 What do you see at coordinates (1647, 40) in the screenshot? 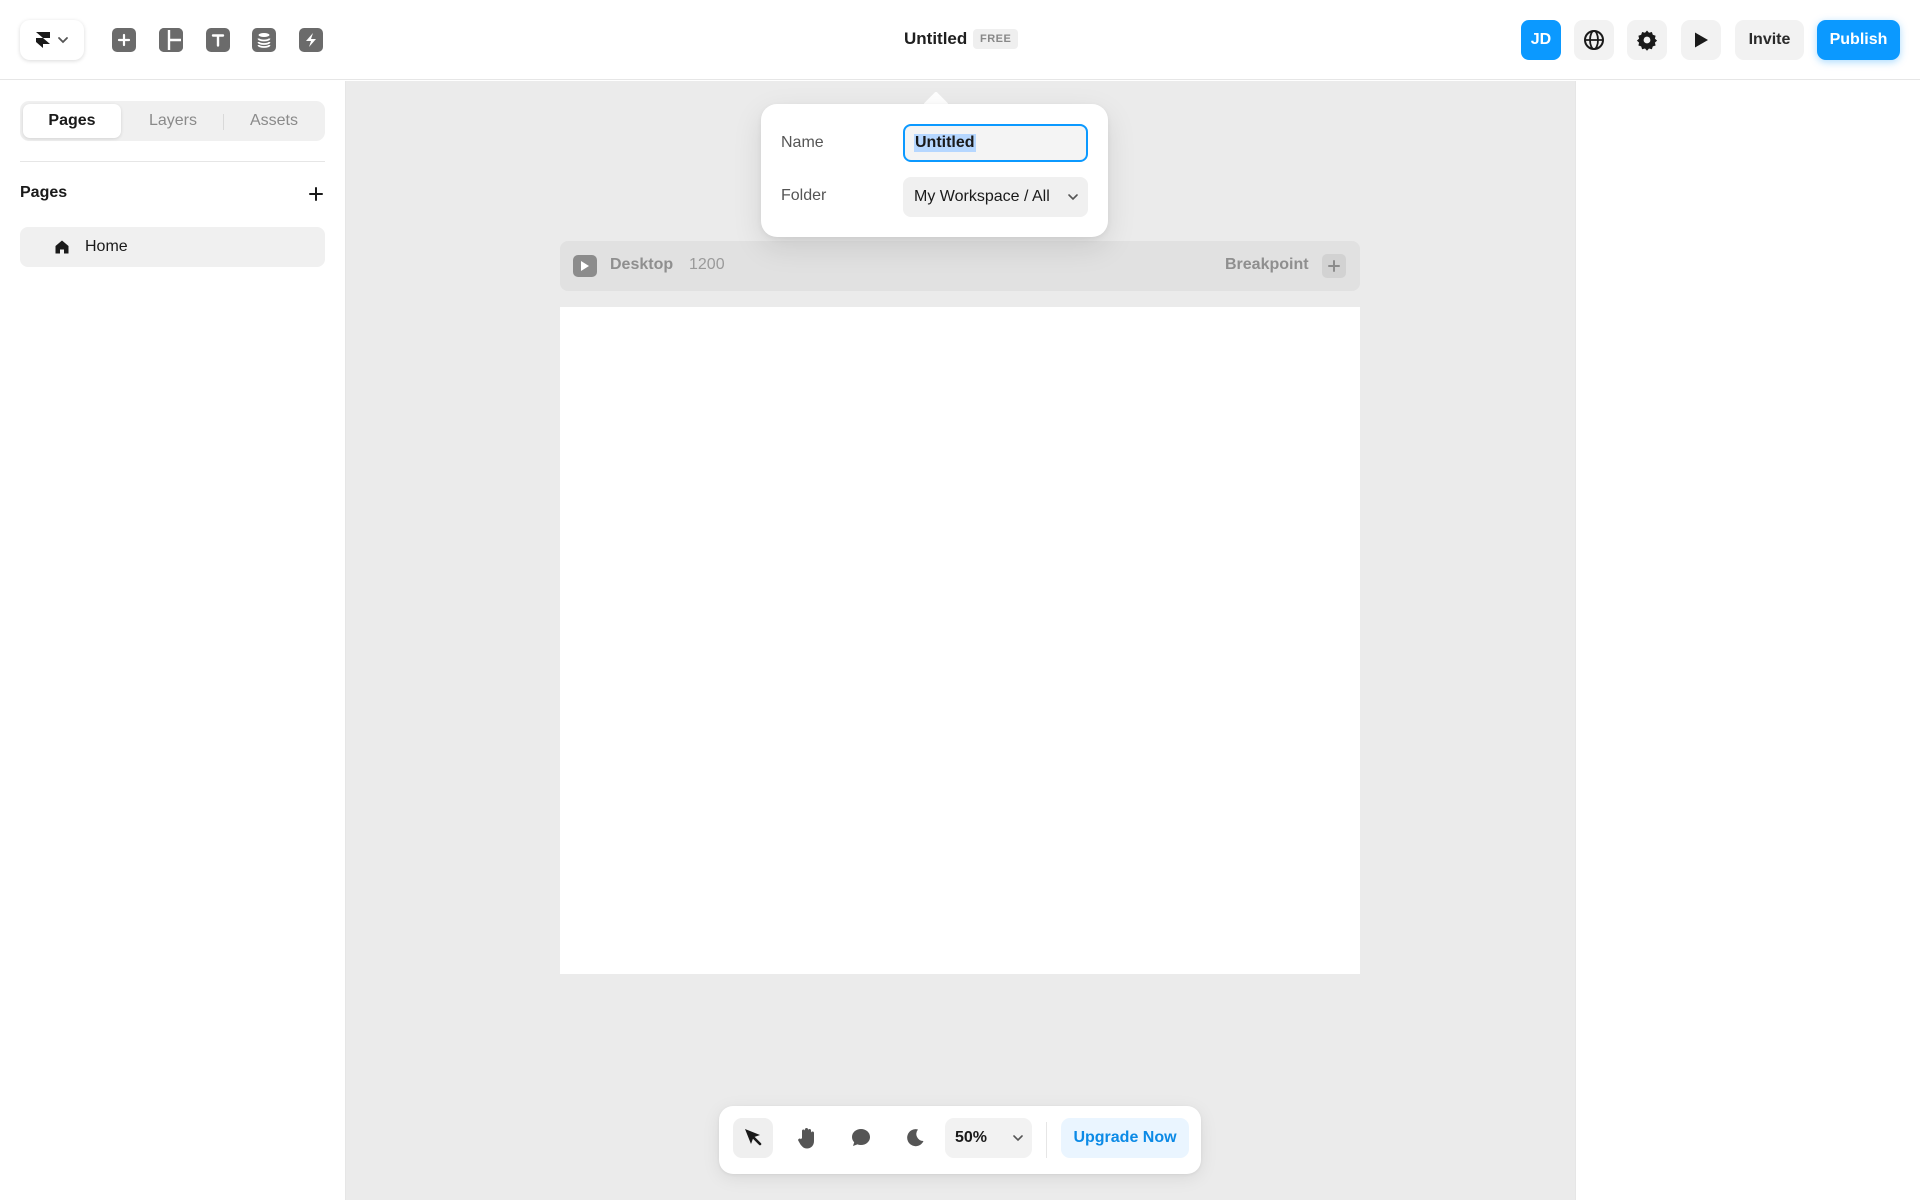
I see `gear-icon` at bounding box center [1647, 40].